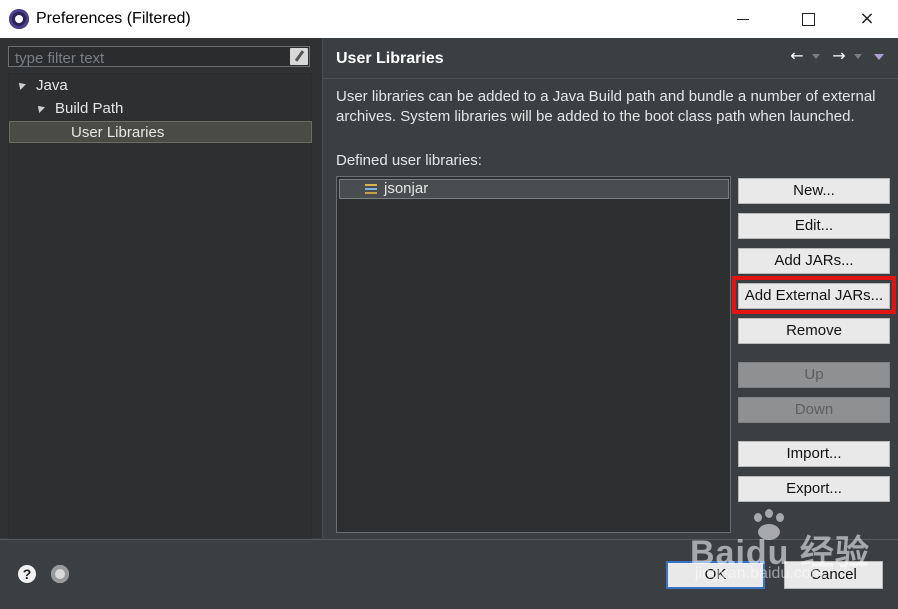 Image resolution: width=898 pixels, height=609 pixels. I want to click on library-icon, so click(372, 189).